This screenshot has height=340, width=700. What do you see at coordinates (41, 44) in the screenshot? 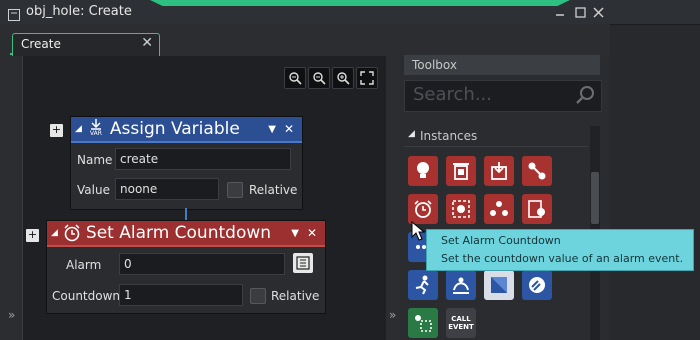
I see `tab-label: Create` at bounding box center [41, 44].